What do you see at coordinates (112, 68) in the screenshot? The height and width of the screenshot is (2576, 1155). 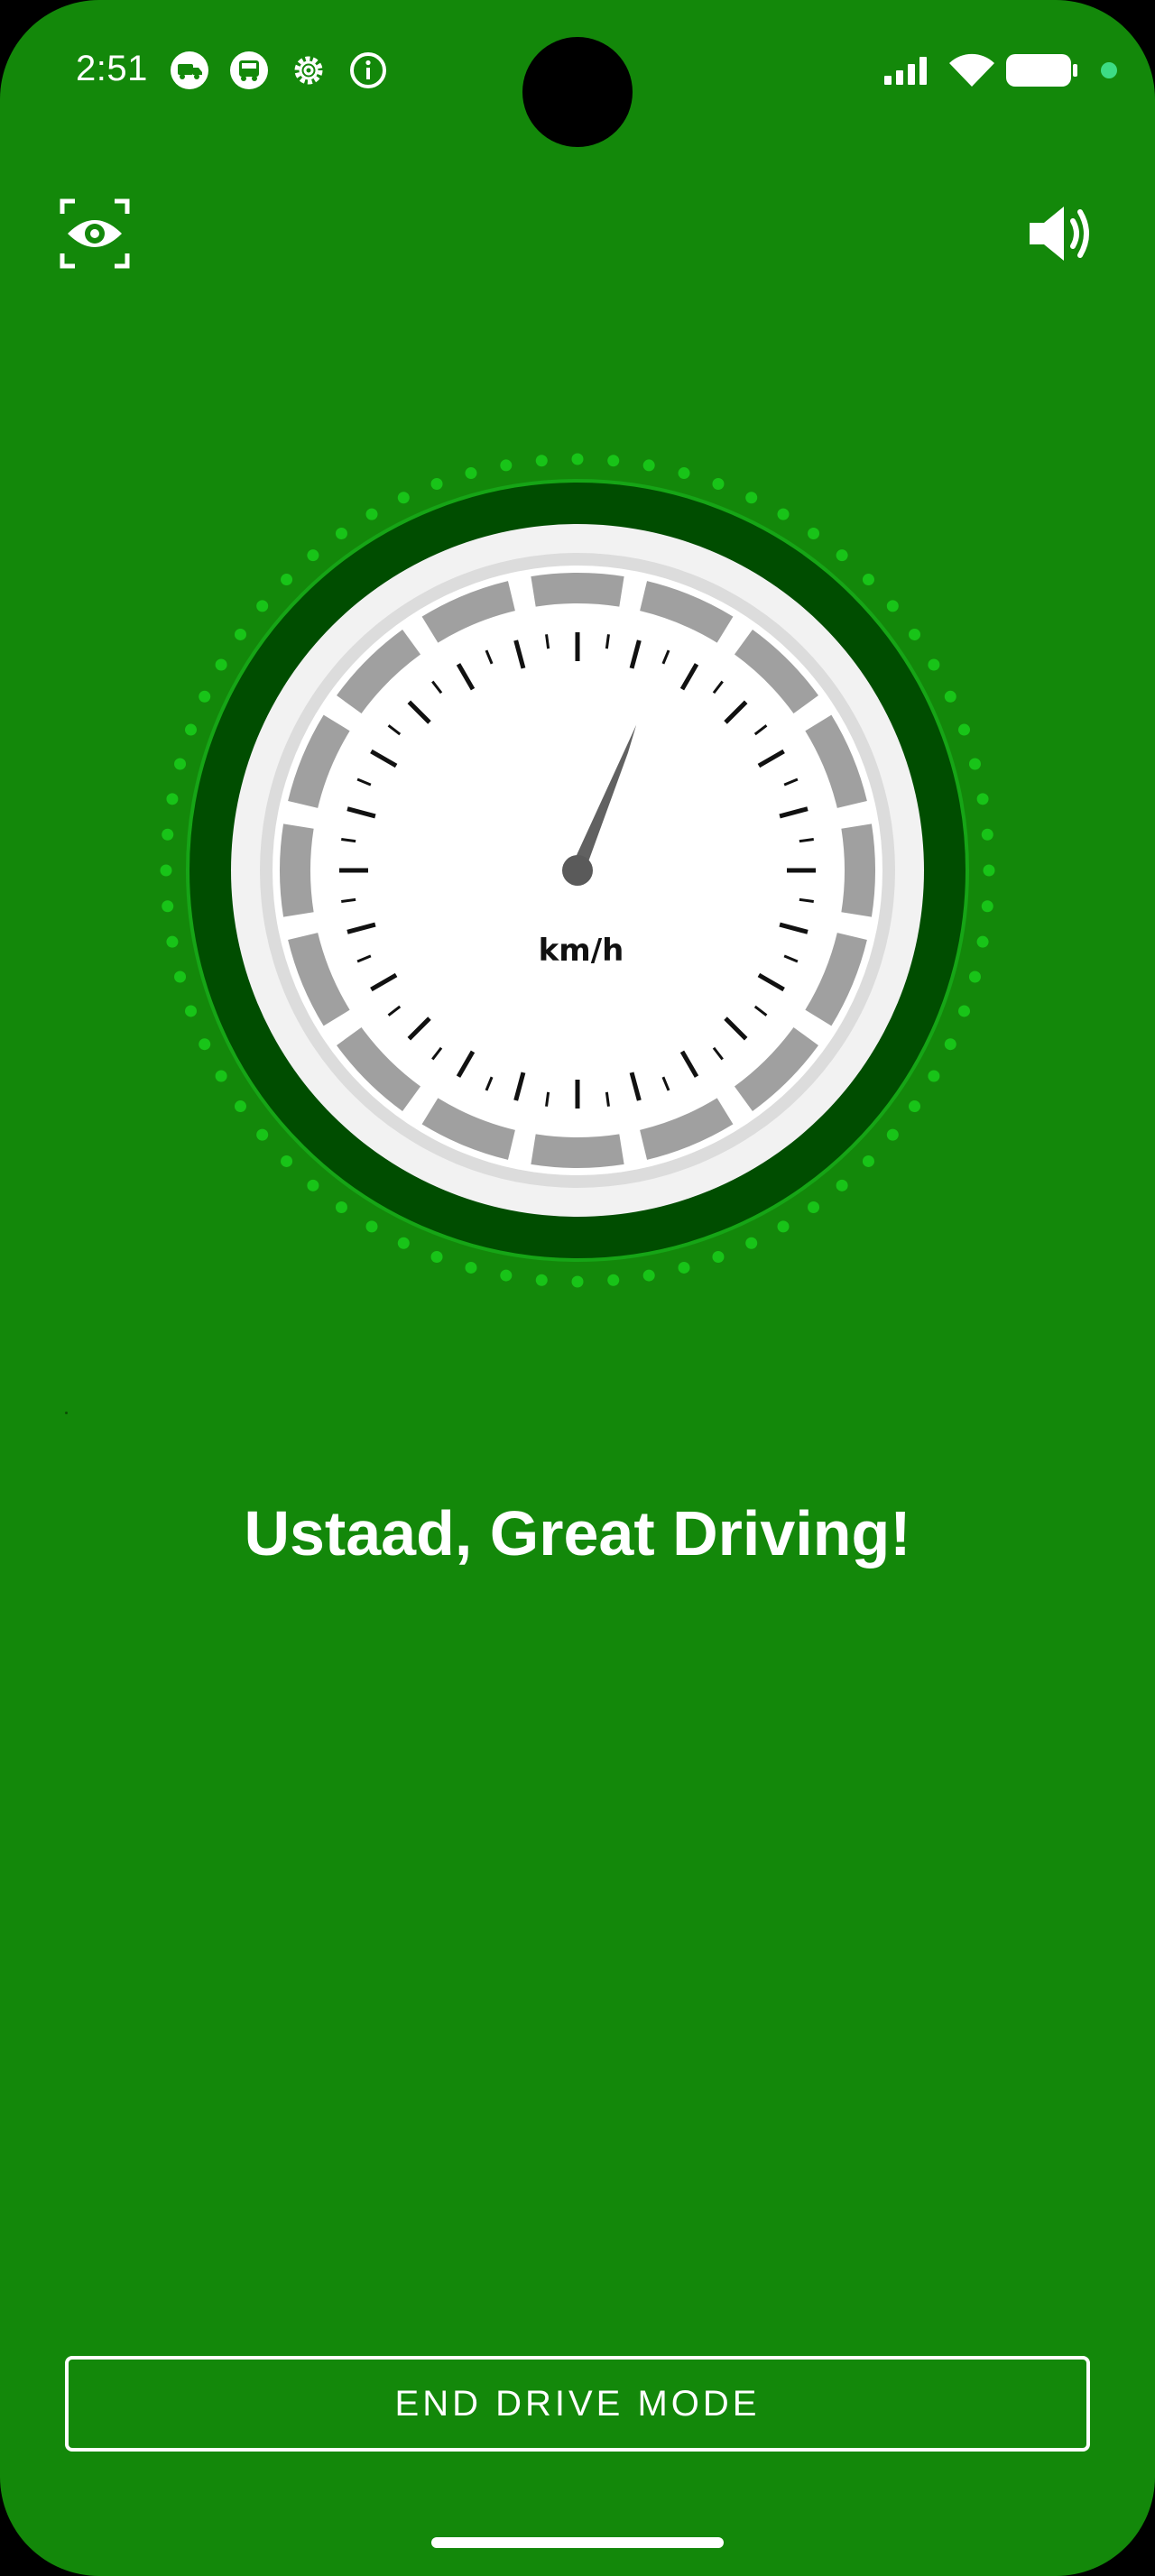 I see `status-time: 2:51` at bounding box center [112, 68].